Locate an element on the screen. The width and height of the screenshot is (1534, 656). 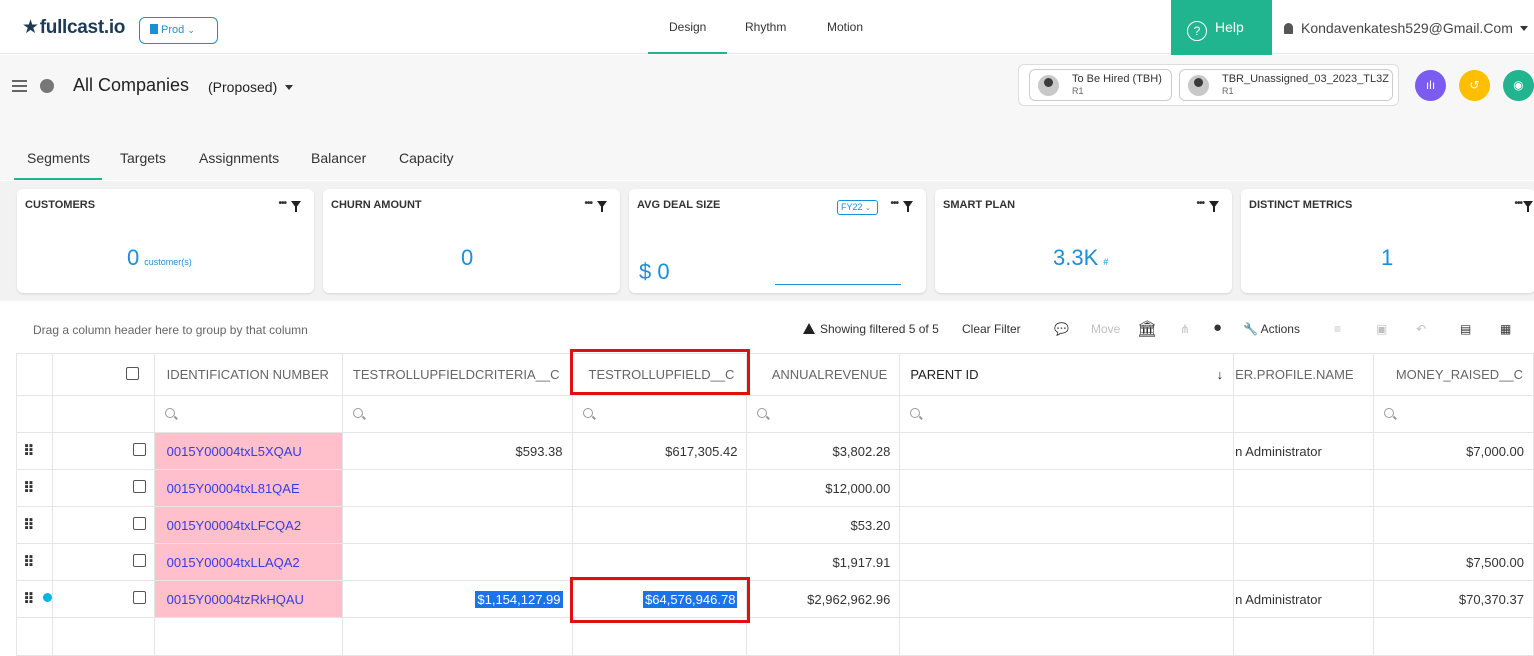
tab-balancer: Balancer is located at coordinates (338, 158).